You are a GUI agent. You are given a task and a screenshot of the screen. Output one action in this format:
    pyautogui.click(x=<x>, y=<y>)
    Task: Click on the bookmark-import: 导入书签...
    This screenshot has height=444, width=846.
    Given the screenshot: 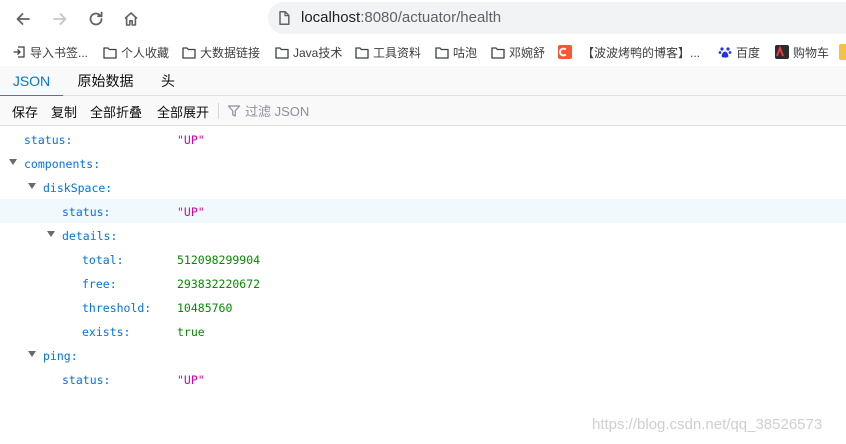 What is the action you would take?
    pyautogui.click(x=50, y=52)
    